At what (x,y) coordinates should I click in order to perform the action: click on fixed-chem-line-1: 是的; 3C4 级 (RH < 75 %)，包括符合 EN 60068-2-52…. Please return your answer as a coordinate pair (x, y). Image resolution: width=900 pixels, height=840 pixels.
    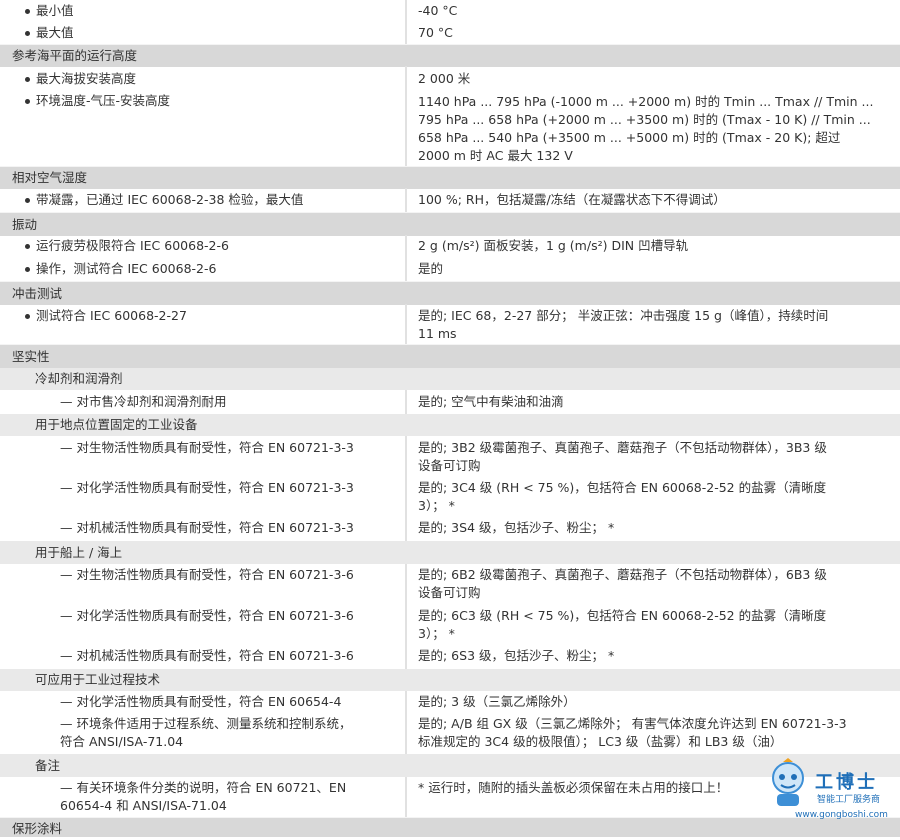
    Looking at the image, I should click on (622, 487).